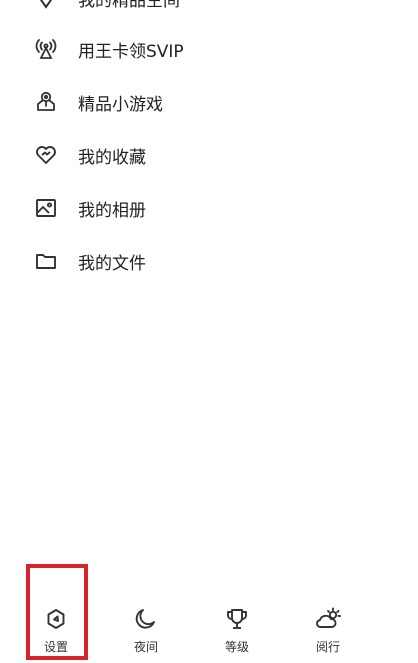  Describe the element at coordinates (328, 634) in the screenshot. I see `reading-button: 阅行` at that location.